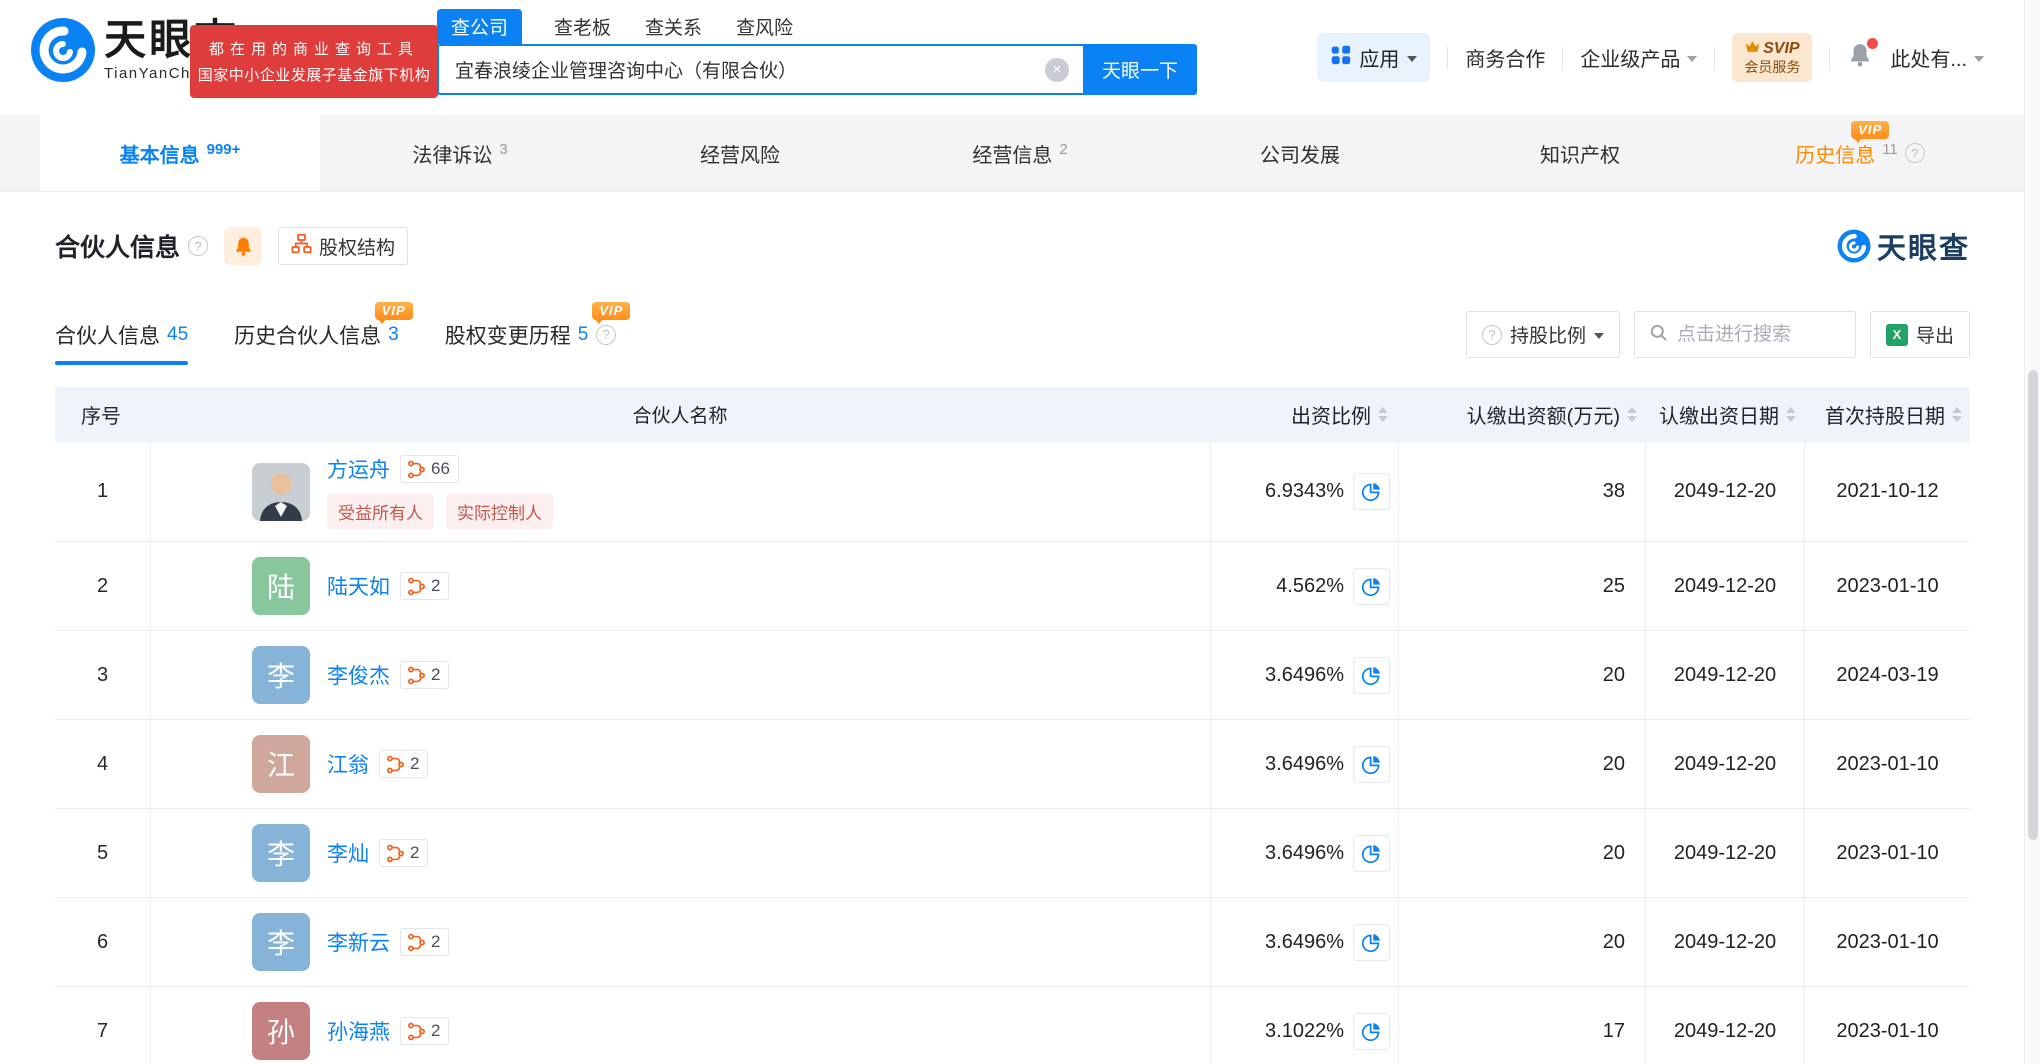 The height and width of the screenshot is (1064, 2040). Describe the element at coordinates (1542, 334) in the screenshot. I see `shareholding-ratio-filter: 持股比例` at that location.